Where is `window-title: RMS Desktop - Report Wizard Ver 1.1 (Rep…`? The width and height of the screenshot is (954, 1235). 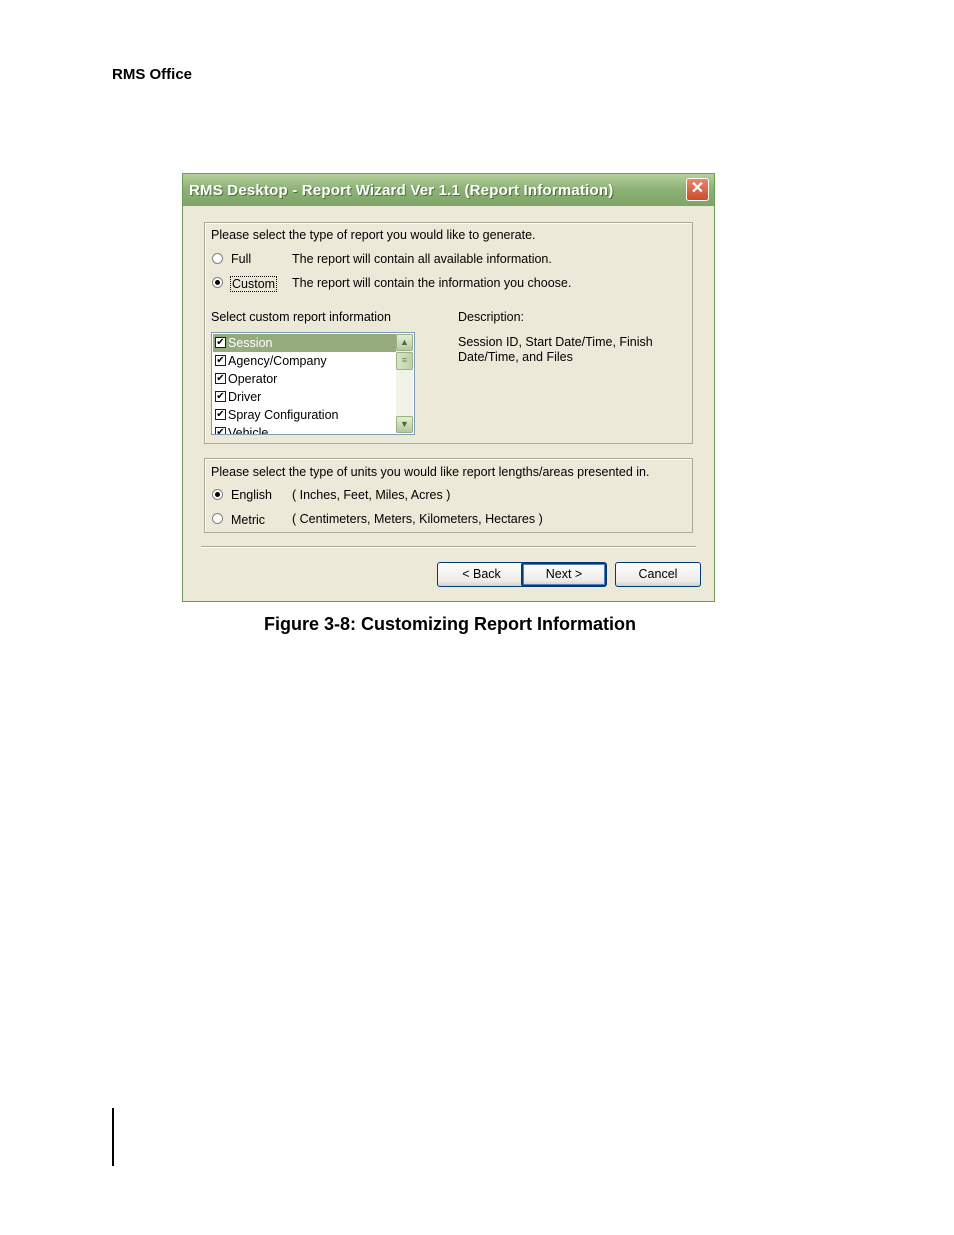
window-title: RMS Desktop - Report Wizard Ver 1.1 (Rep… is located at coordinates (401, 190).